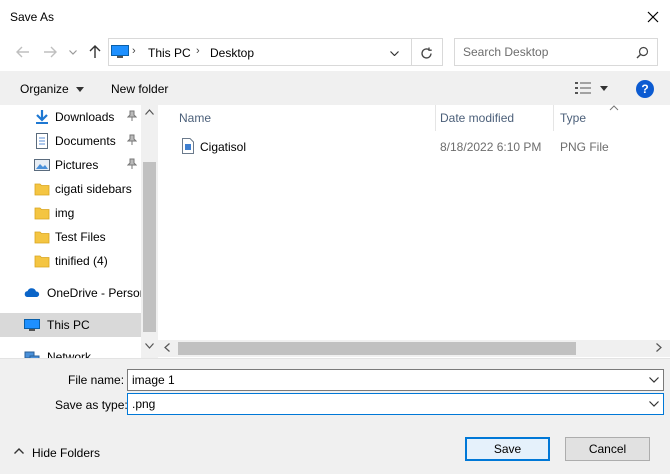  I want to click on sidebar-item-test-files: Test Files, so click(70, 237).